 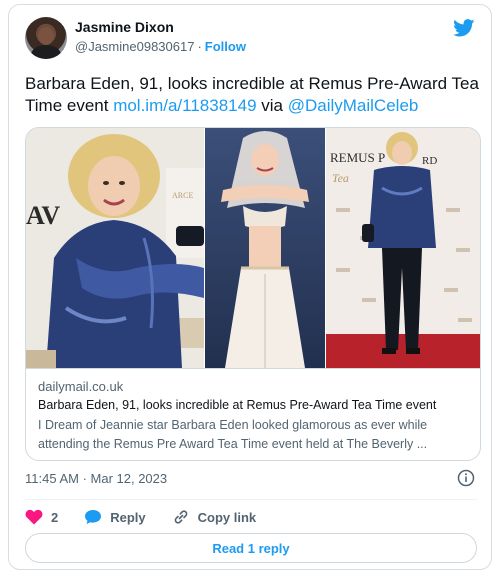 I want to click on user-handle: @Jasmine09830617, so click(x=134, y=46).